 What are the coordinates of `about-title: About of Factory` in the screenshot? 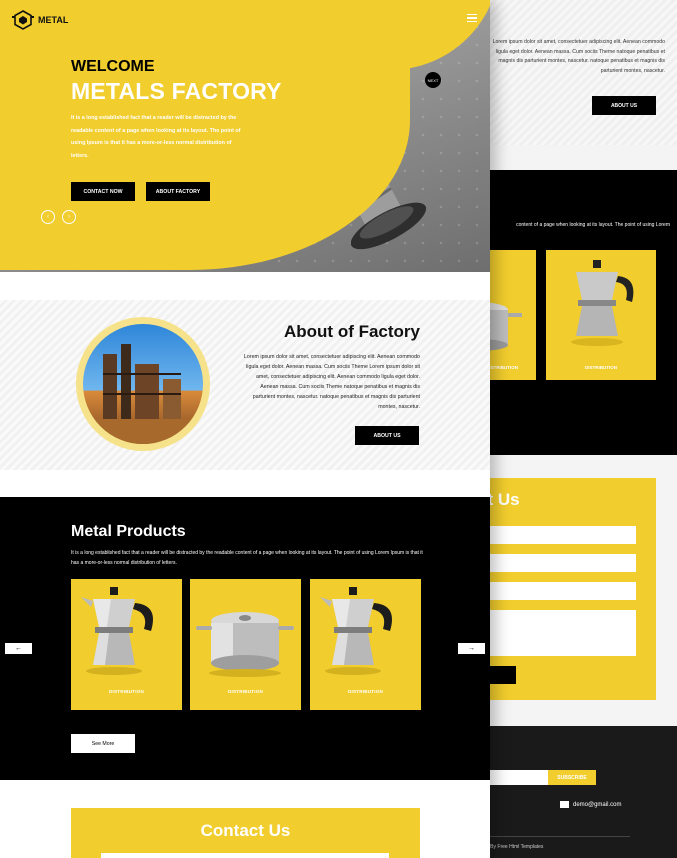 It's located at (352, 331).